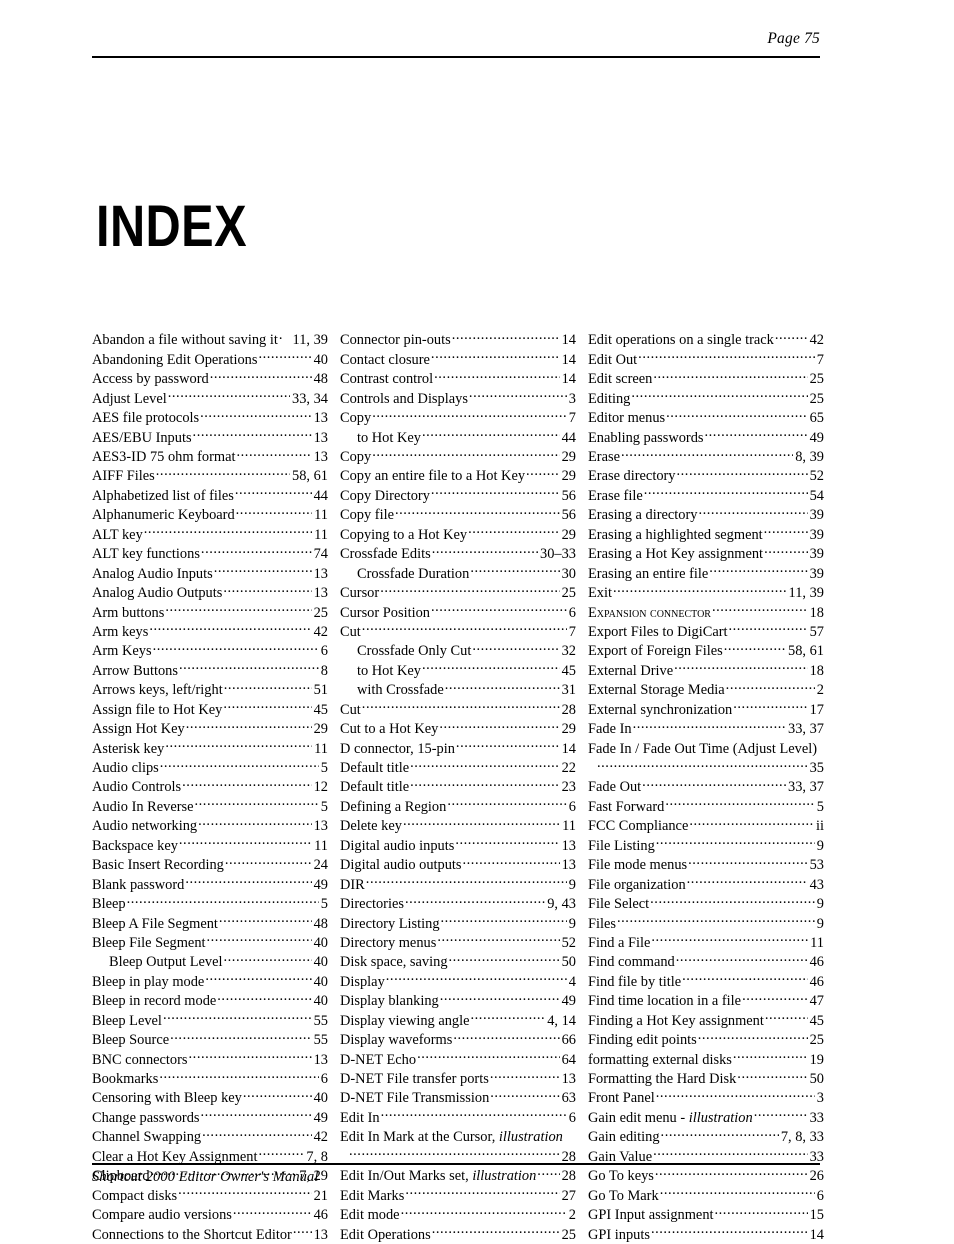  I want to click on index-entry: Find file by title 46, so click(706, 980).